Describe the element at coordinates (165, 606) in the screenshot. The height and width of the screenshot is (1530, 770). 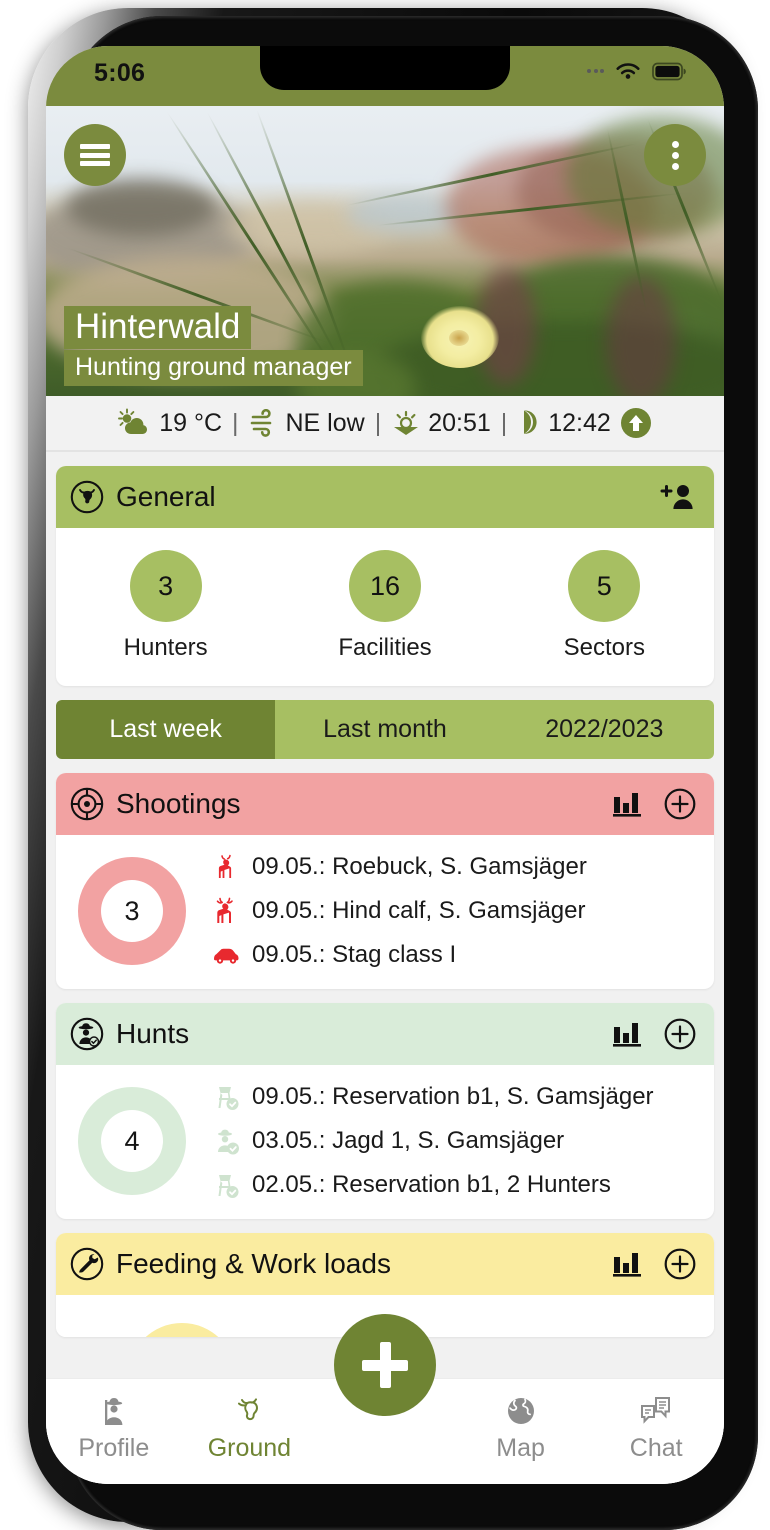
I see `stat-hunters: 3 Hunters` at that location.